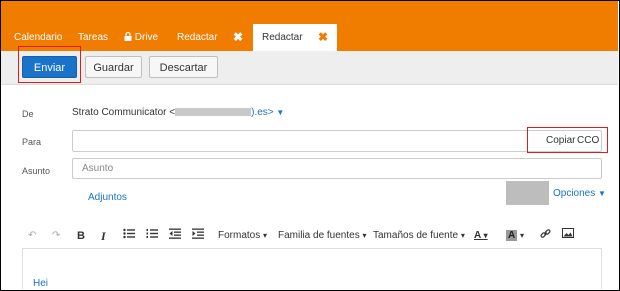 Image resolution: width=620 pixels, height=291 pixels. I want to click on compose-toolbar: Enviar Guardar Descartar, so click(309, 68).